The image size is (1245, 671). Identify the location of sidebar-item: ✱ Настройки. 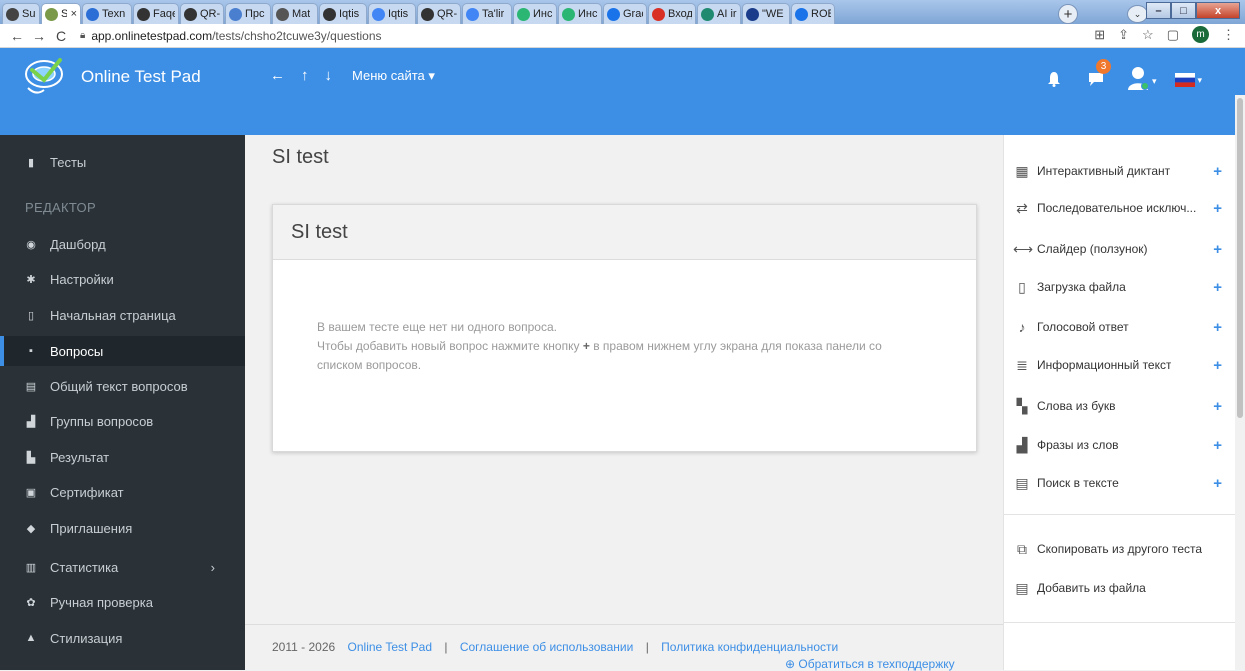
(122, 279).